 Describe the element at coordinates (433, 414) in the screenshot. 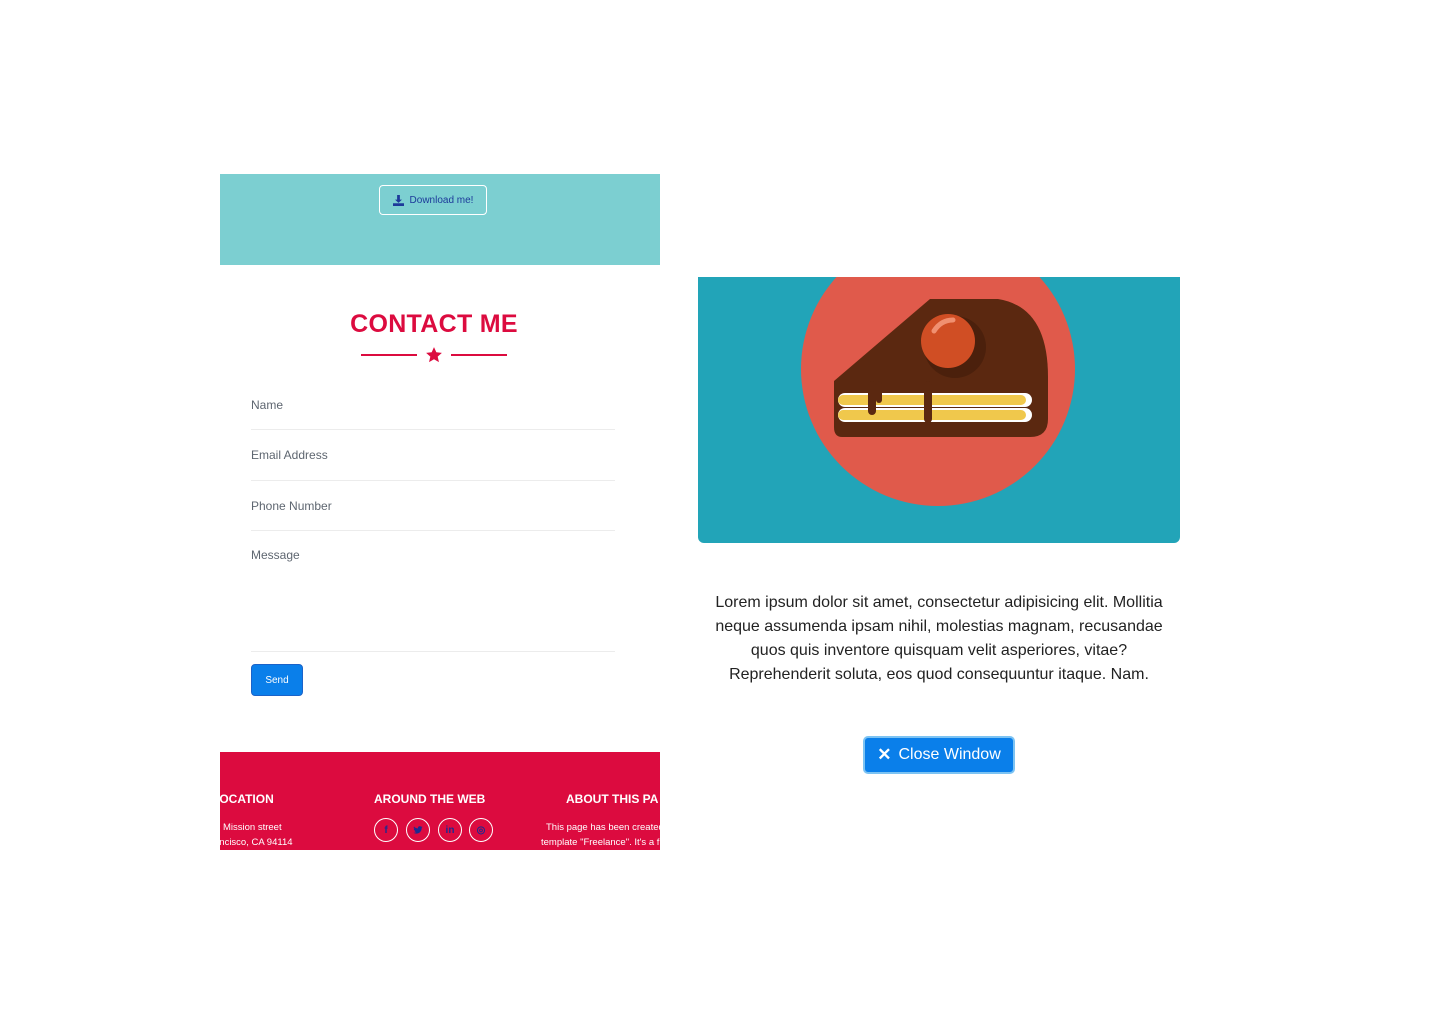

I see `name-field: Name` at that location.